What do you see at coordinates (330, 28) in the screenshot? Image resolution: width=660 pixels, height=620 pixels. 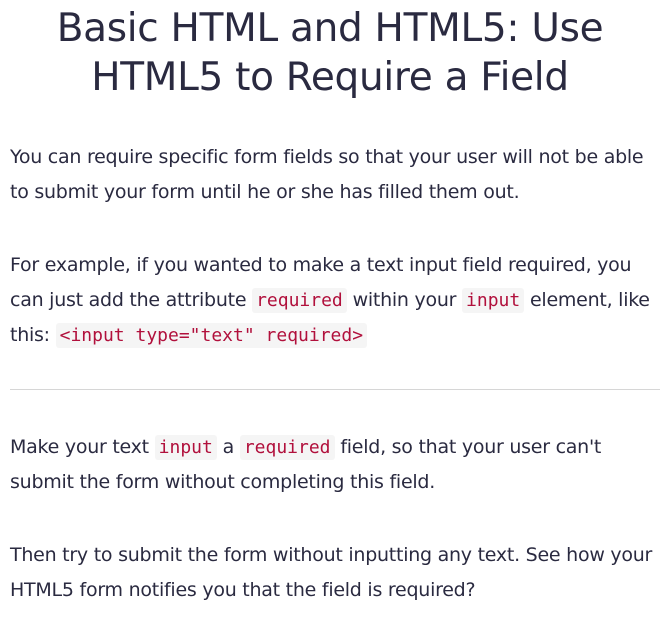 I see `page-title-line-1: Basic HTML and HTML5: Use` at bounding box center [330, 28].